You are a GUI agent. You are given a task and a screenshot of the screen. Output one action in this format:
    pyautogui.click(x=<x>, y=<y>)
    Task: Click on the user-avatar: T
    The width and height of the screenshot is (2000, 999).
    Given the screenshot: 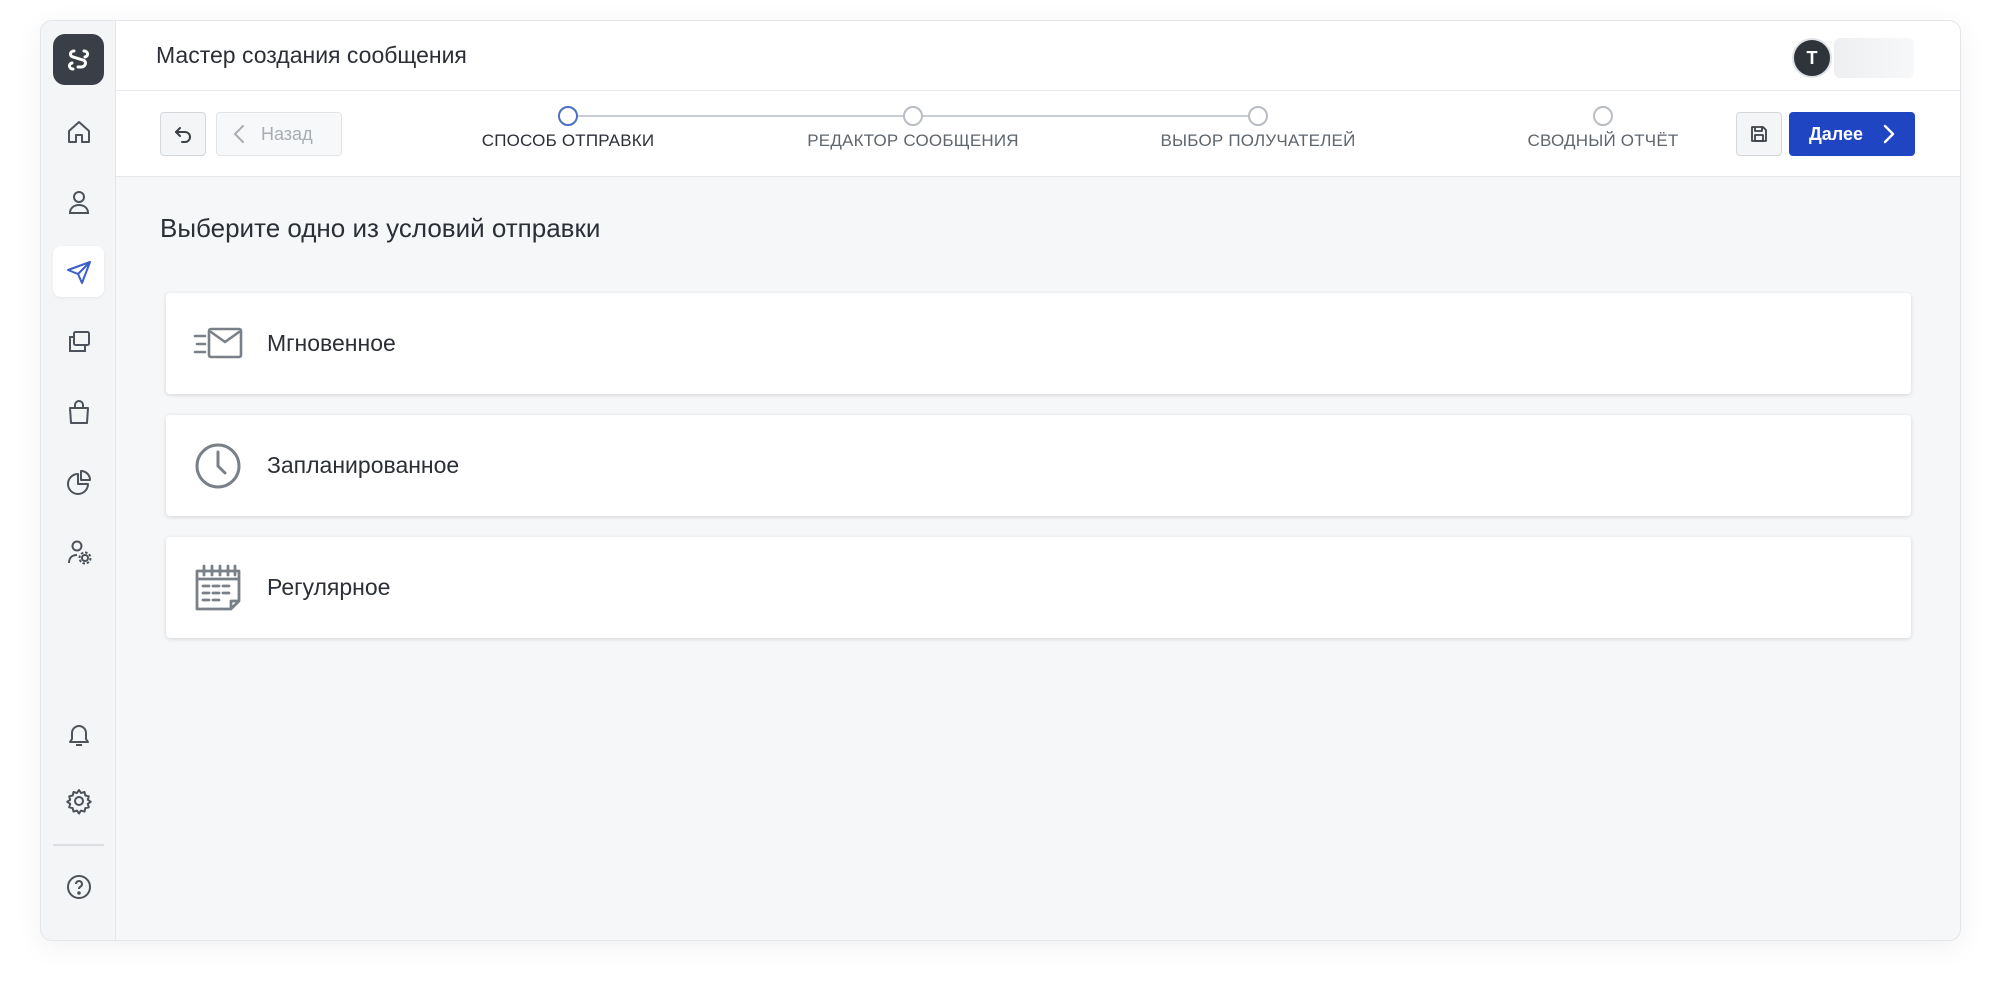 What is the action you would take?
    pyautogui.click(x=1812, y=58)
    